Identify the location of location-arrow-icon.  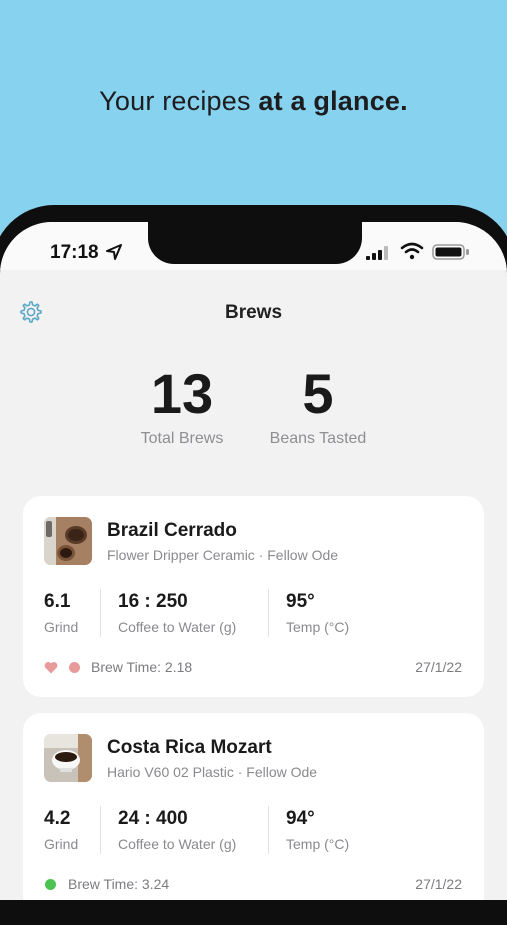
(114, 252).